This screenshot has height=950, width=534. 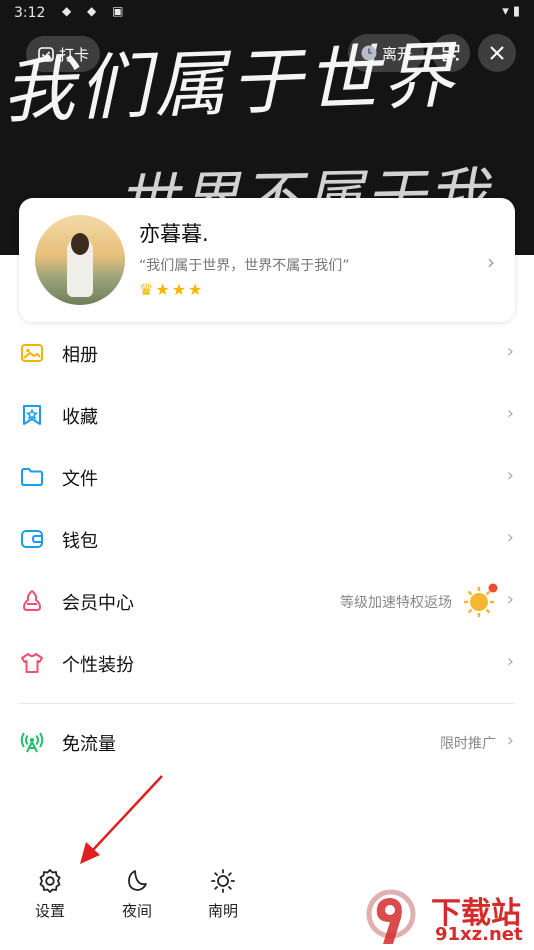 I want to click on vip-icon, so click(x=32, y=600).